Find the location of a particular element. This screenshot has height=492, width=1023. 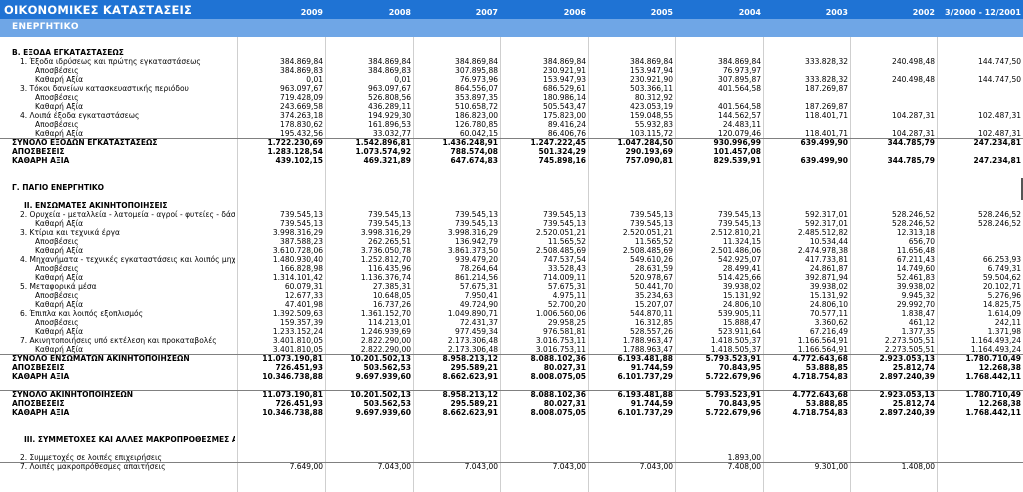

value-cell: 514.425,66 is located at coordinates (739, 277).